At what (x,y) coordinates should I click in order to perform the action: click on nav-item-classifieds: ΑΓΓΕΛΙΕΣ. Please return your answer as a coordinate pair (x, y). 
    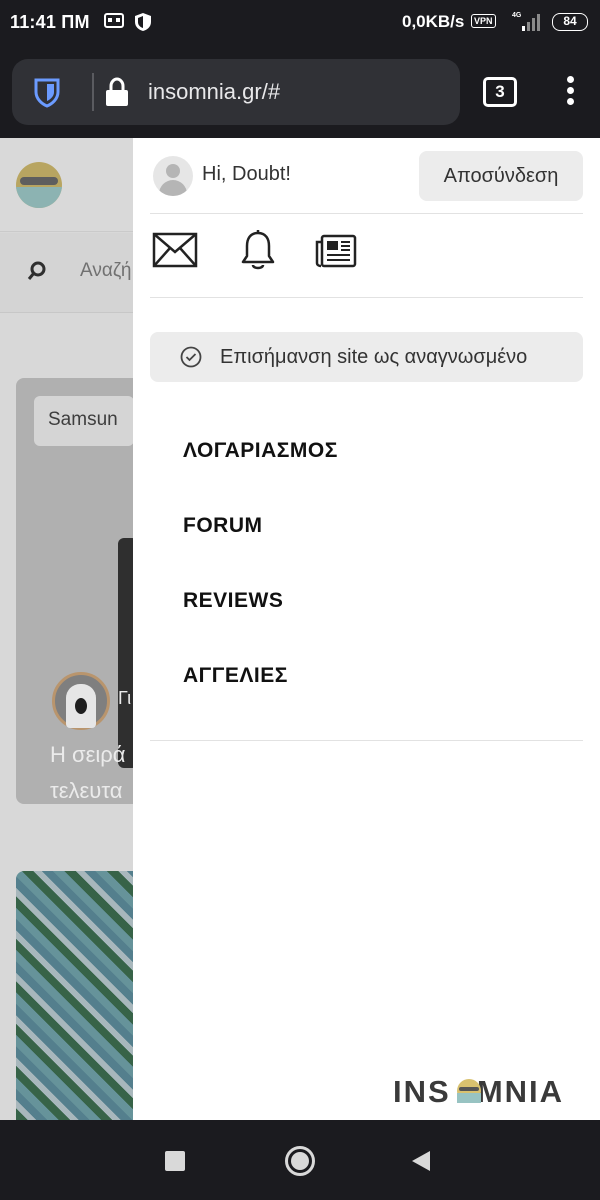
    Looking at the image, I should click on (235, 676).